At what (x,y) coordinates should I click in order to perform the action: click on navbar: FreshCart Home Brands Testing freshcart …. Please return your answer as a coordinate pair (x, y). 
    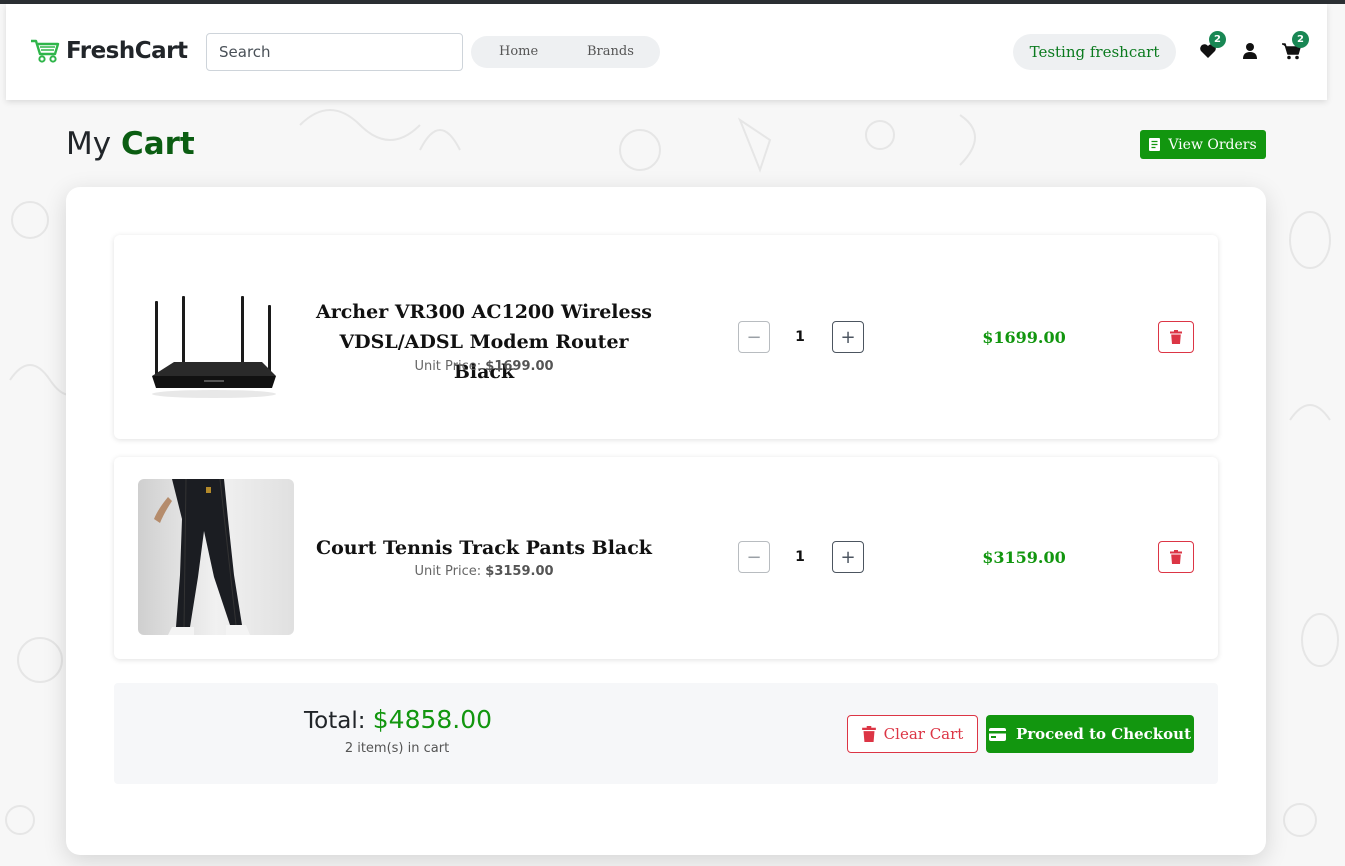
    Looking at the image, I should click on (666, 52).